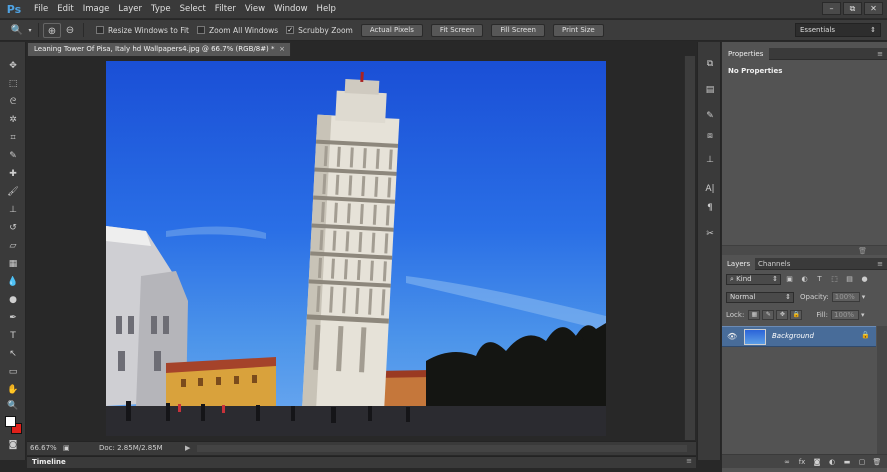 The width and height of the screenshot is (887, 472). Describe the element at coordinates (65, 9) in the screenshot. I see `menu-edit: Edit` at that location.